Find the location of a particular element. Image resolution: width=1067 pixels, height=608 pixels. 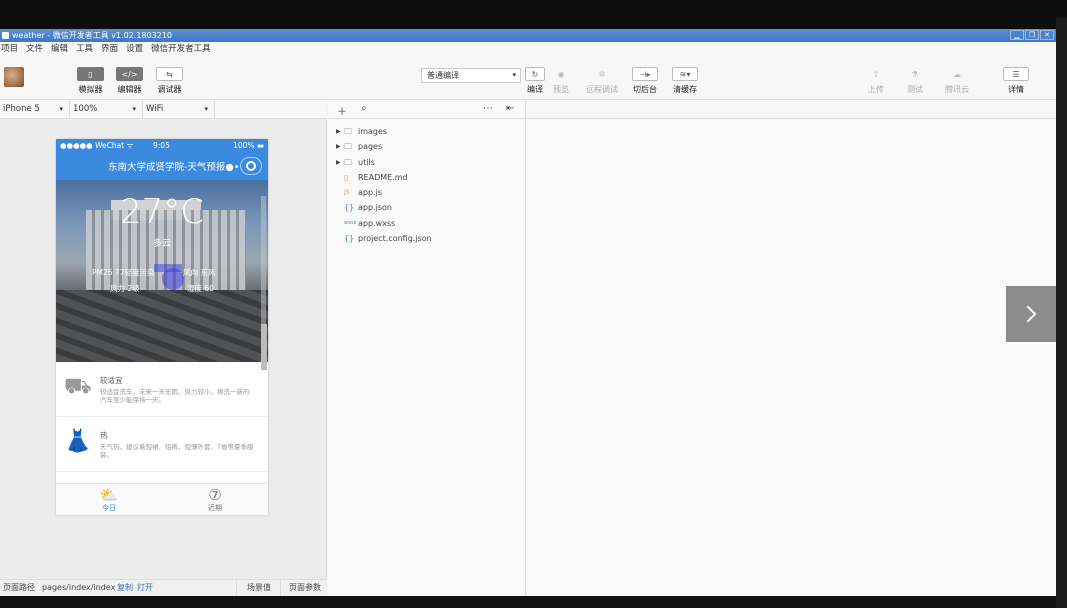

phone-status-bar: ●●●●● WeChat ᯤ 9:05 100% ▬ is located at coordinates (162, 145).